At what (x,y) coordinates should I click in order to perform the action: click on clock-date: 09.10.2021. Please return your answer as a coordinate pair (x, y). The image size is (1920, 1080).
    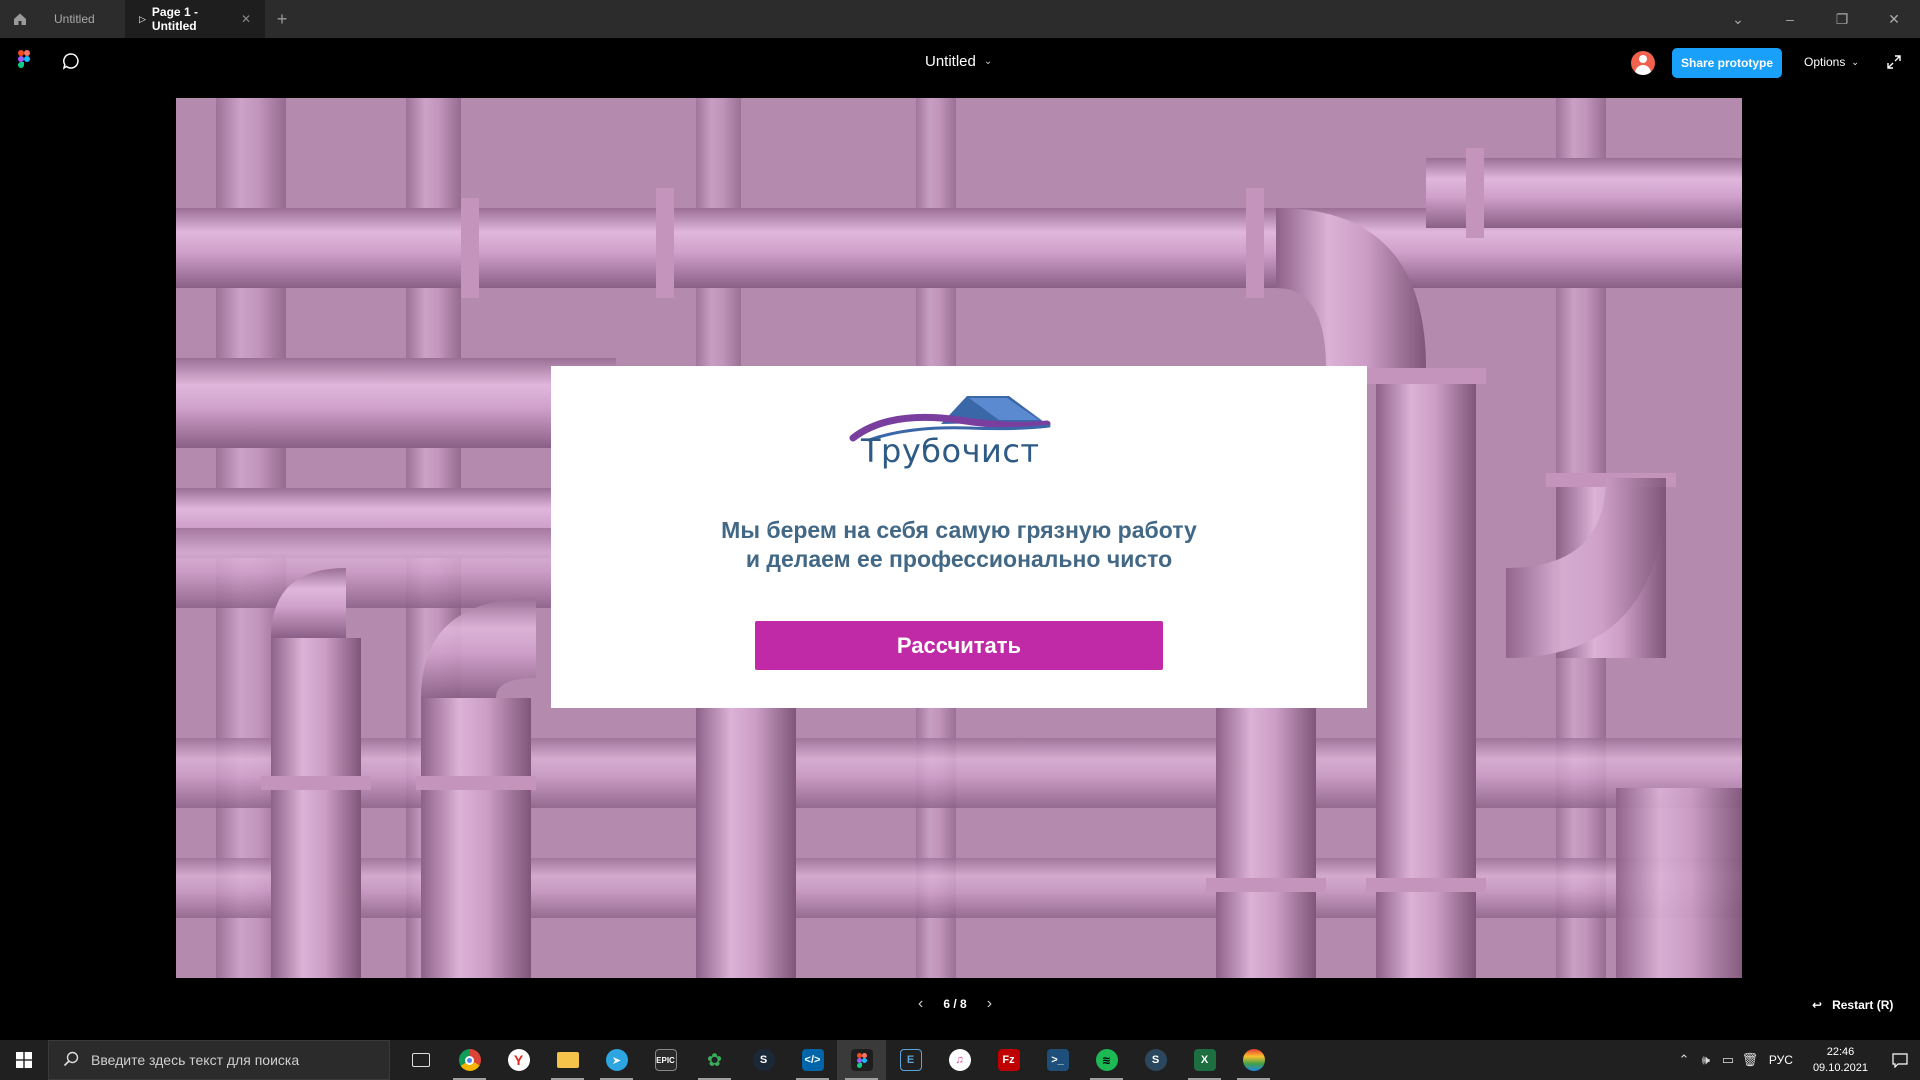
    Looking at the image, I should click on (1840, 1068).